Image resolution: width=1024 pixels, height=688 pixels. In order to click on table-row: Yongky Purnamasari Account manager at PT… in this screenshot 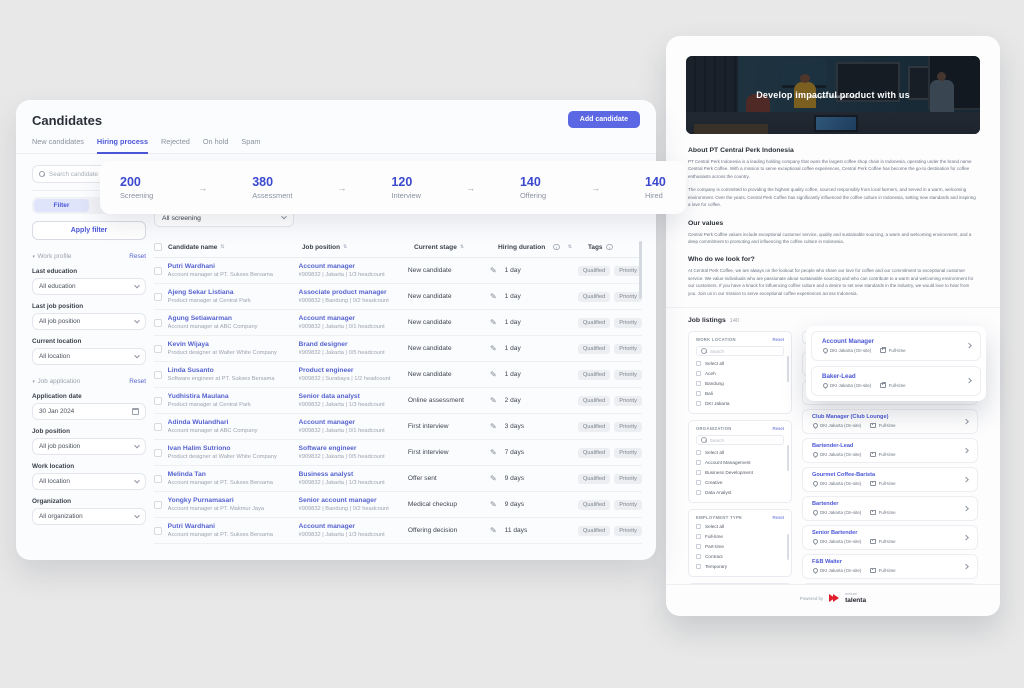, I will do `click(398, 505)`.